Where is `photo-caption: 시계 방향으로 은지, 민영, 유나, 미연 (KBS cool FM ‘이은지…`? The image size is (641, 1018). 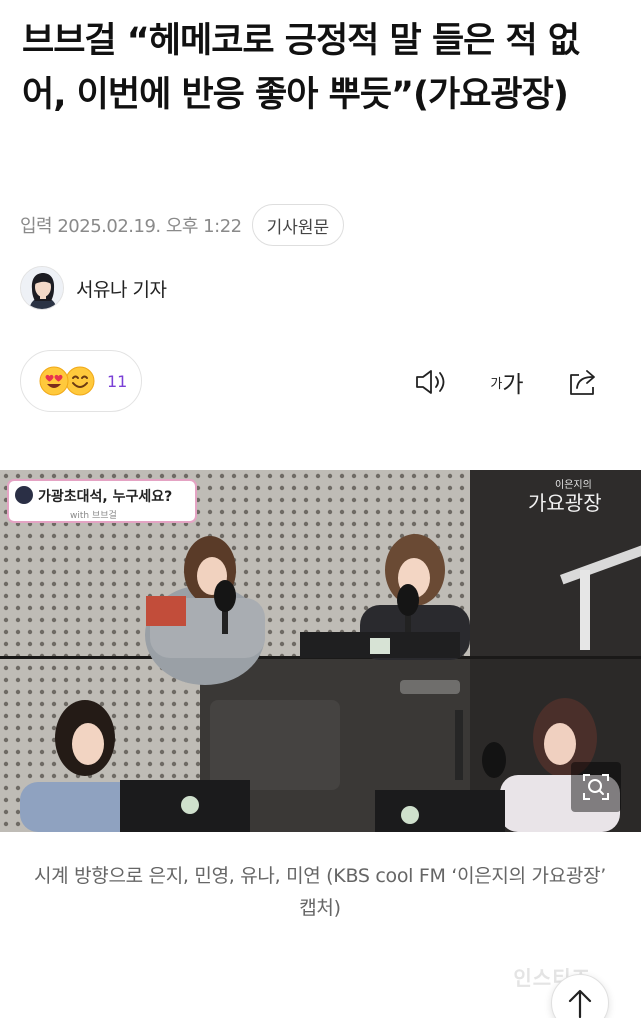 photo-caption: 시계 방향으로 은지, 민영, 유나, 미연 (KBS cool FM ‘이은지… is located at coordinates (320, 892).